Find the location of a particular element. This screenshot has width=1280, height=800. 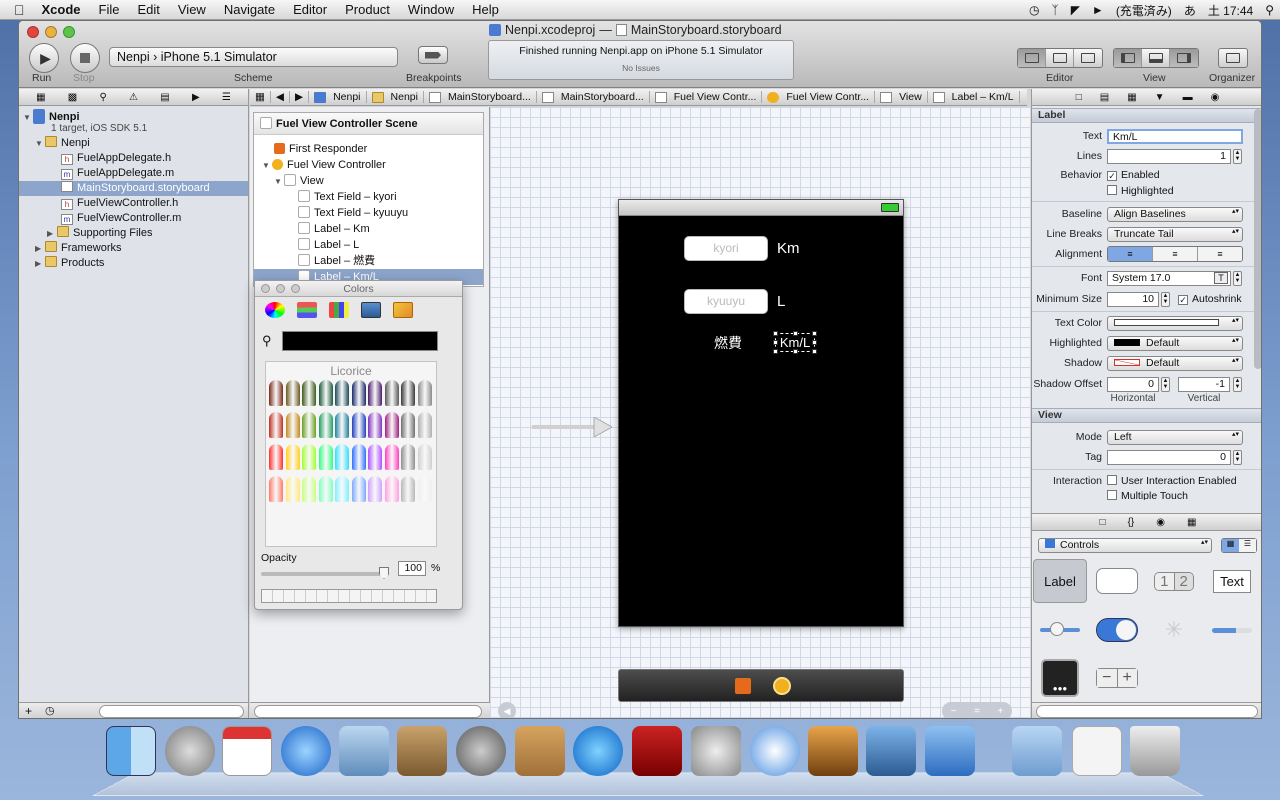

list-view-icon: ☰ is located at coordinates (1247, 545).